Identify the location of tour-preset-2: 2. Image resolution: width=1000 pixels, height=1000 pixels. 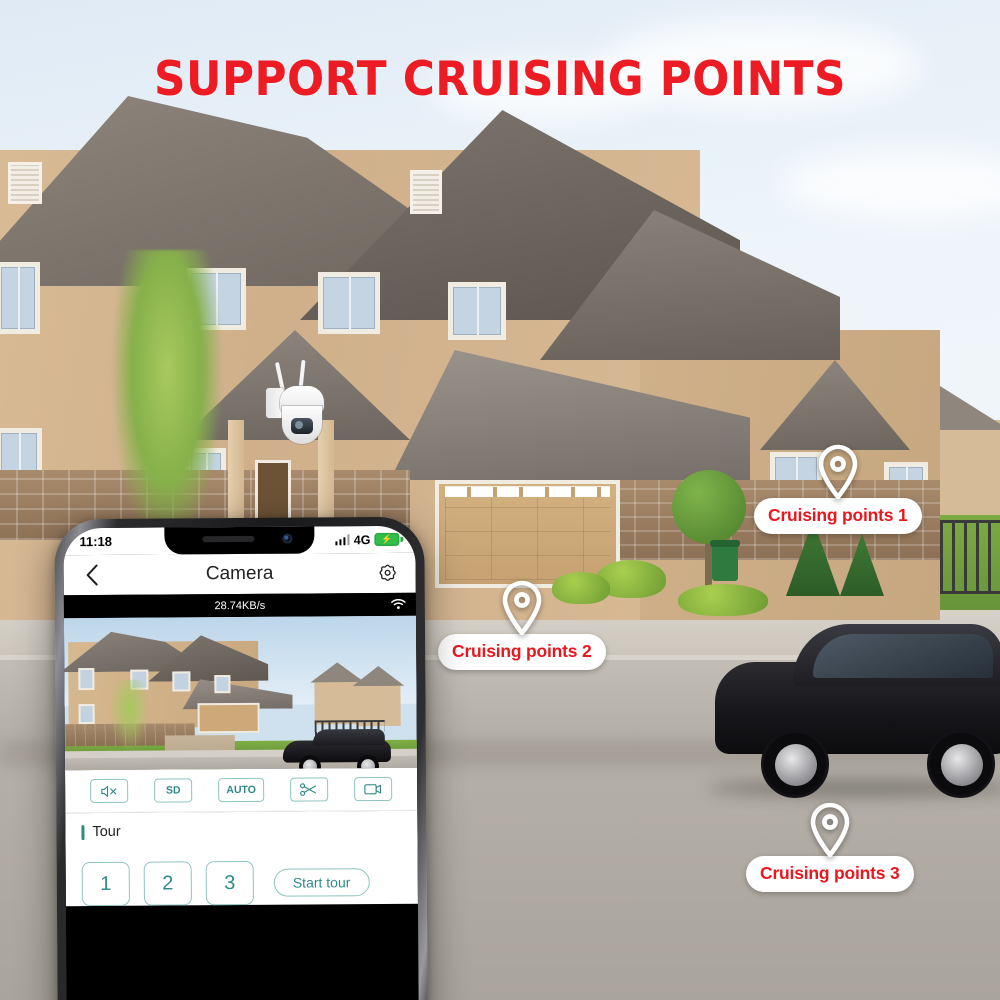
(167, 883).